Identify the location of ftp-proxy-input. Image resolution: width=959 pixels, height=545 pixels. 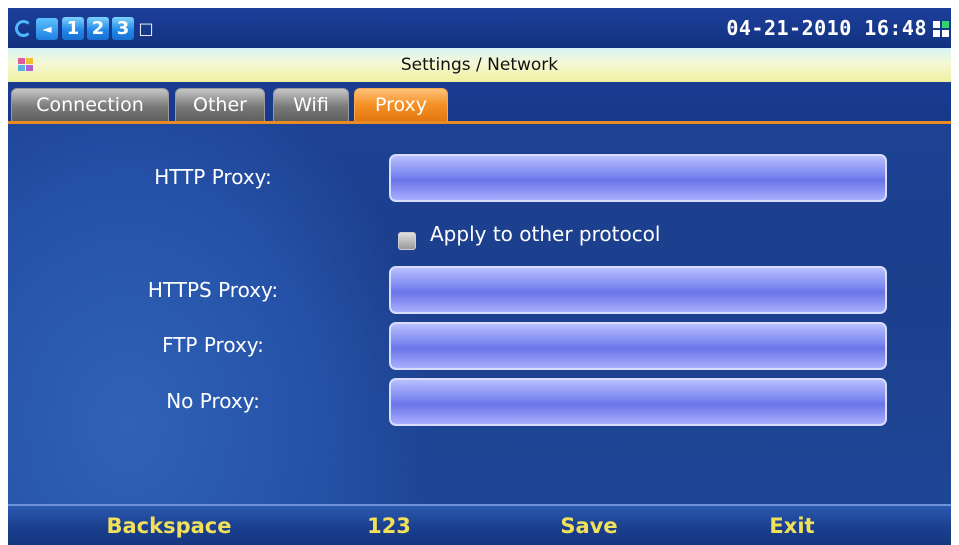
(638, 346).